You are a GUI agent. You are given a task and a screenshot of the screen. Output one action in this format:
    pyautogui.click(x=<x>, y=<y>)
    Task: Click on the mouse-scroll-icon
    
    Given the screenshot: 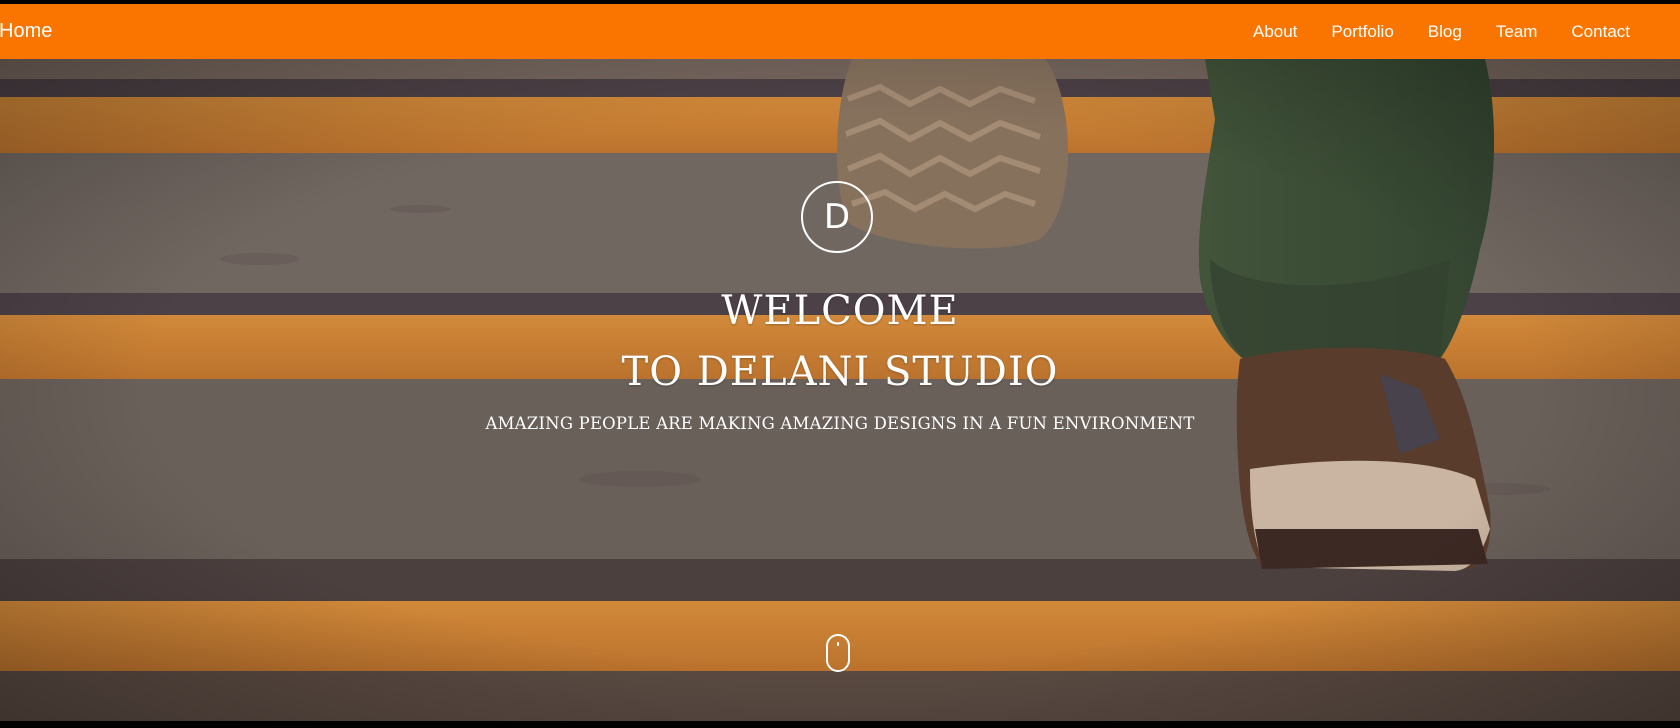 What is the action you would take?
    pyautogui.click(x=838, y=653)
    